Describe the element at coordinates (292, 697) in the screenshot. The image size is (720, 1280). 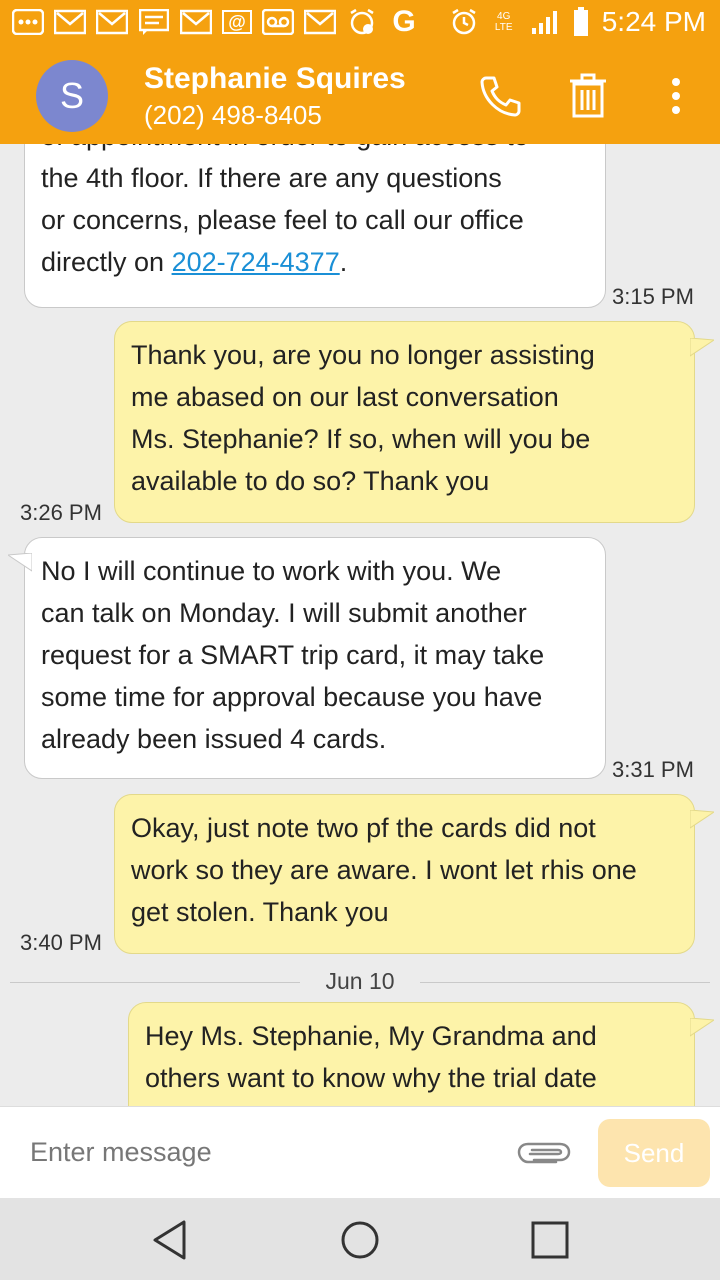
I see `message-line: some time for approval because you have` at that location.